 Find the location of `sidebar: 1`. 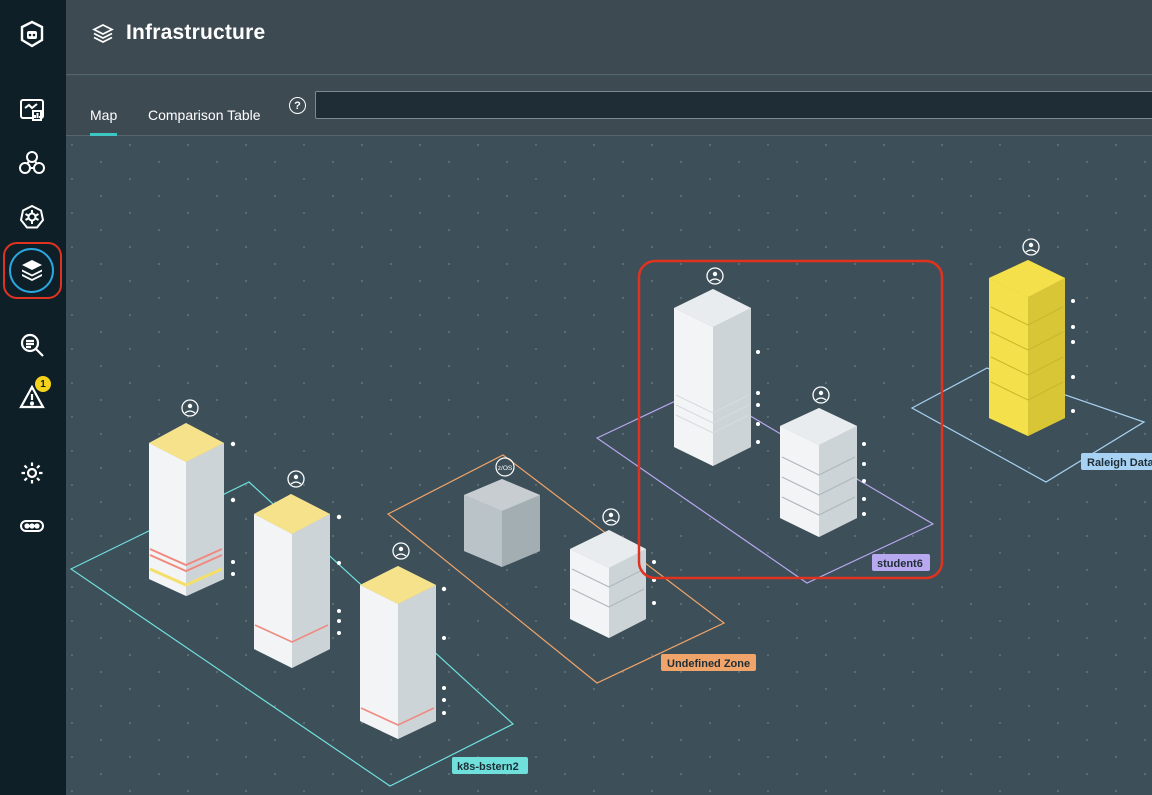

sidebar: 1 is located at coordinates (33, 397).